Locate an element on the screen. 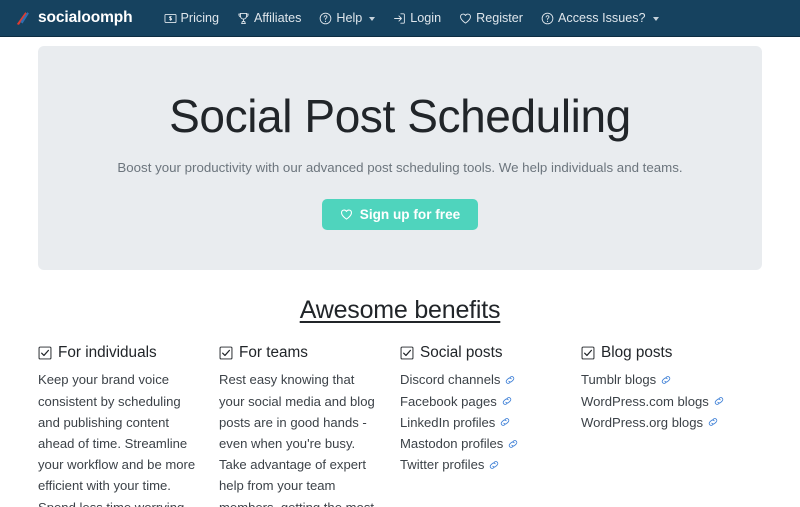 This screenshot has height=507, width=800. trophy-icon is located at coordinates (243, 18).